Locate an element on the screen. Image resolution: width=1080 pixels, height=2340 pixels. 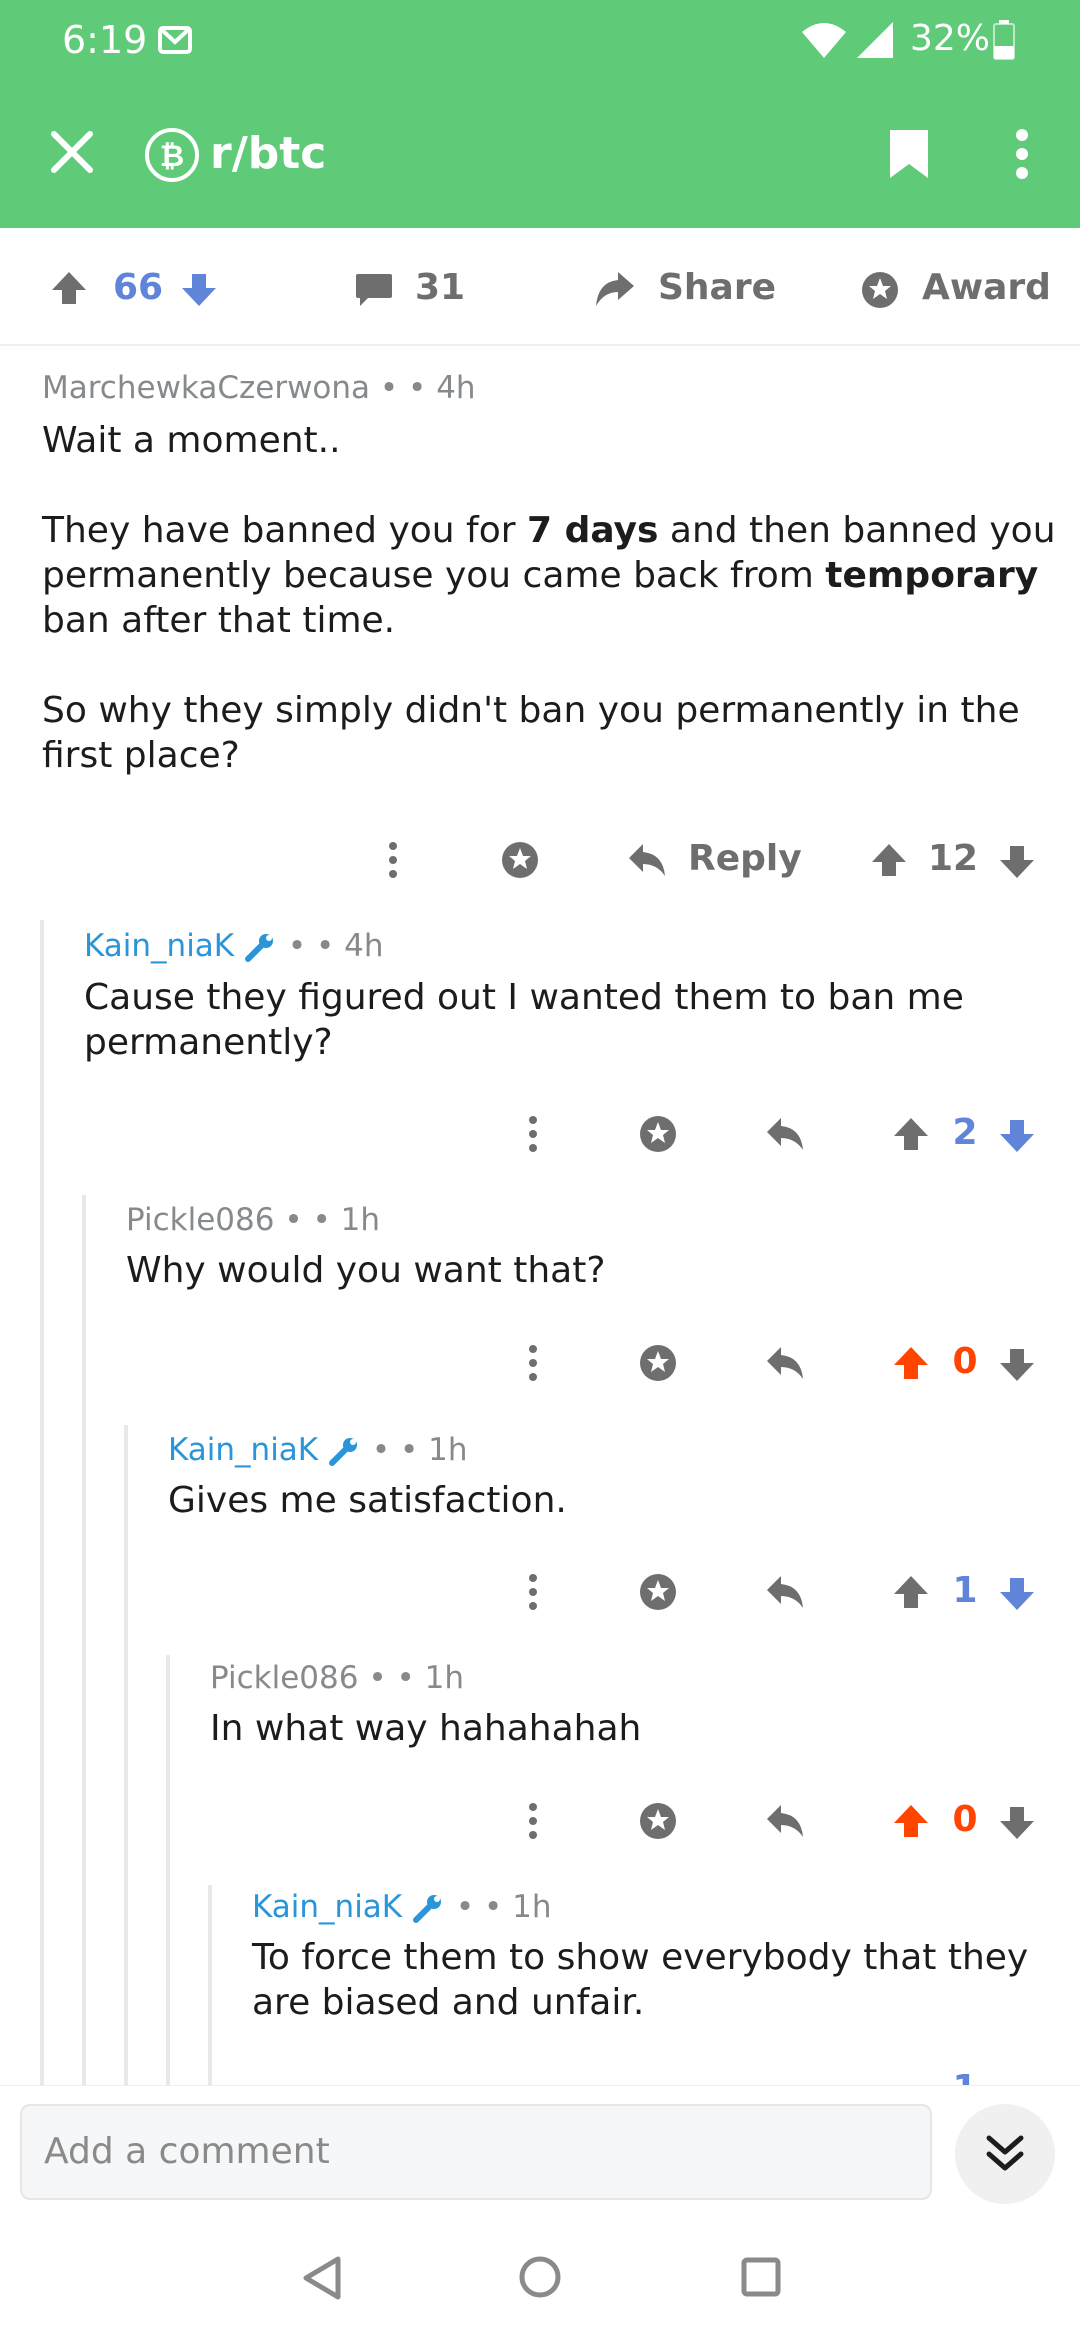
signal-icon is located at coordinates (875, 40).